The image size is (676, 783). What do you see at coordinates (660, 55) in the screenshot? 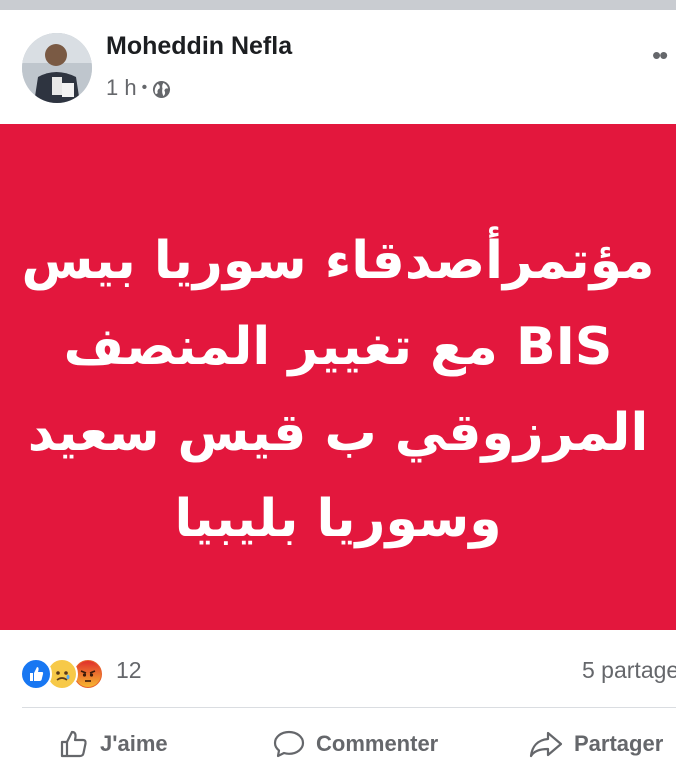
I see `more-dots-icon: ••` at bounding box center [660, 55].